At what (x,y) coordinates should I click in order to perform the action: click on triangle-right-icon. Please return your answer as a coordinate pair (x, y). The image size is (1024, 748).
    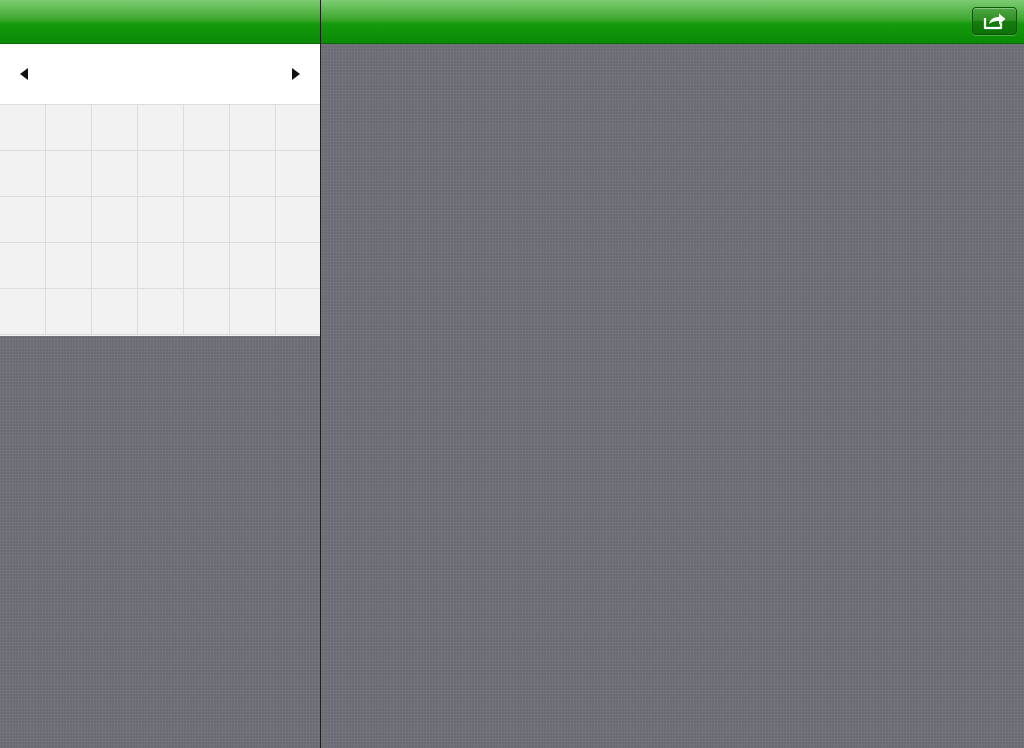
    Looking at the image, I should click on (296, 74).